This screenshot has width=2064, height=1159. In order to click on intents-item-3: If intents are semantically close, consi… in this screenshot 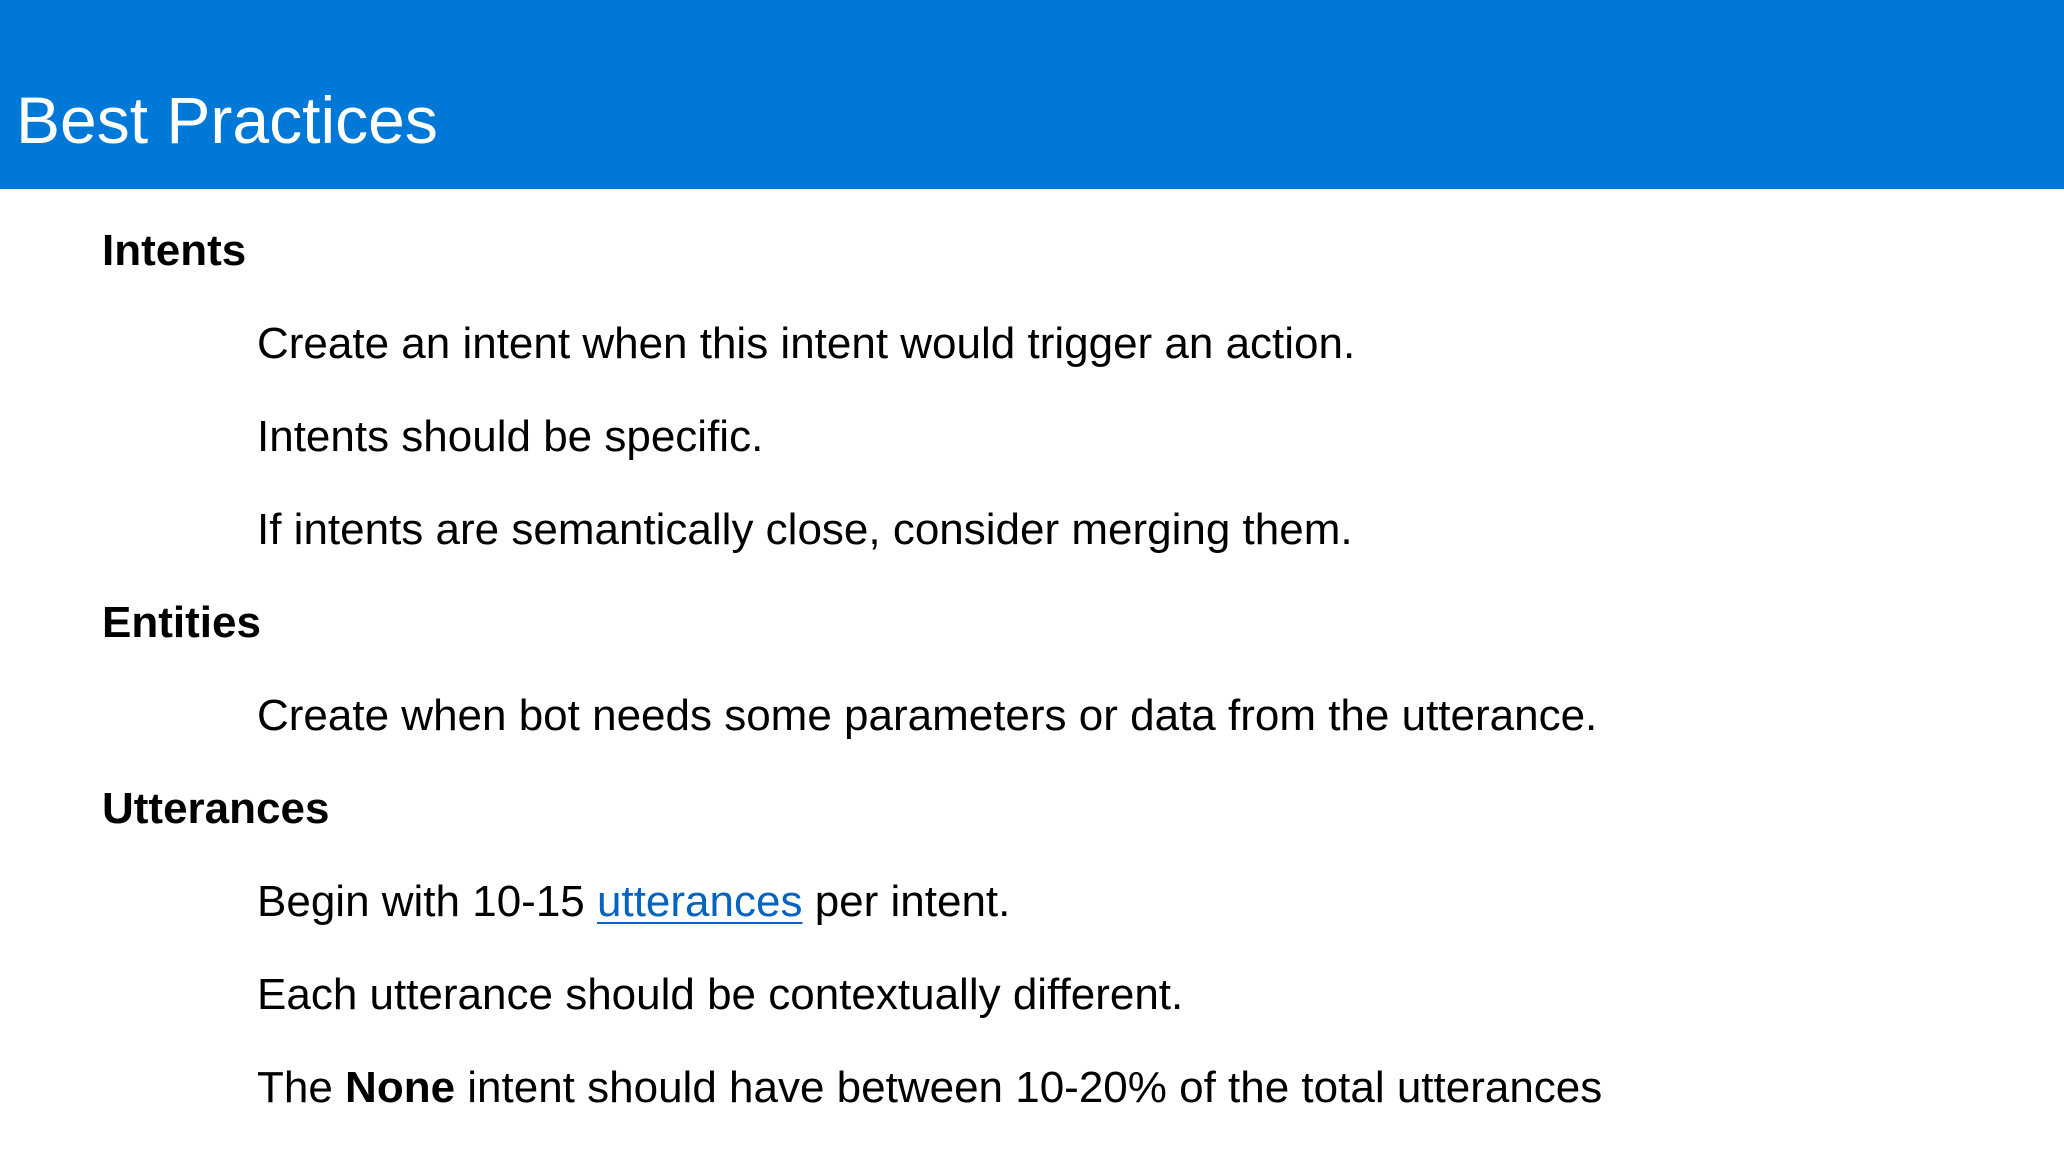, I will do `click(805, 529)`.